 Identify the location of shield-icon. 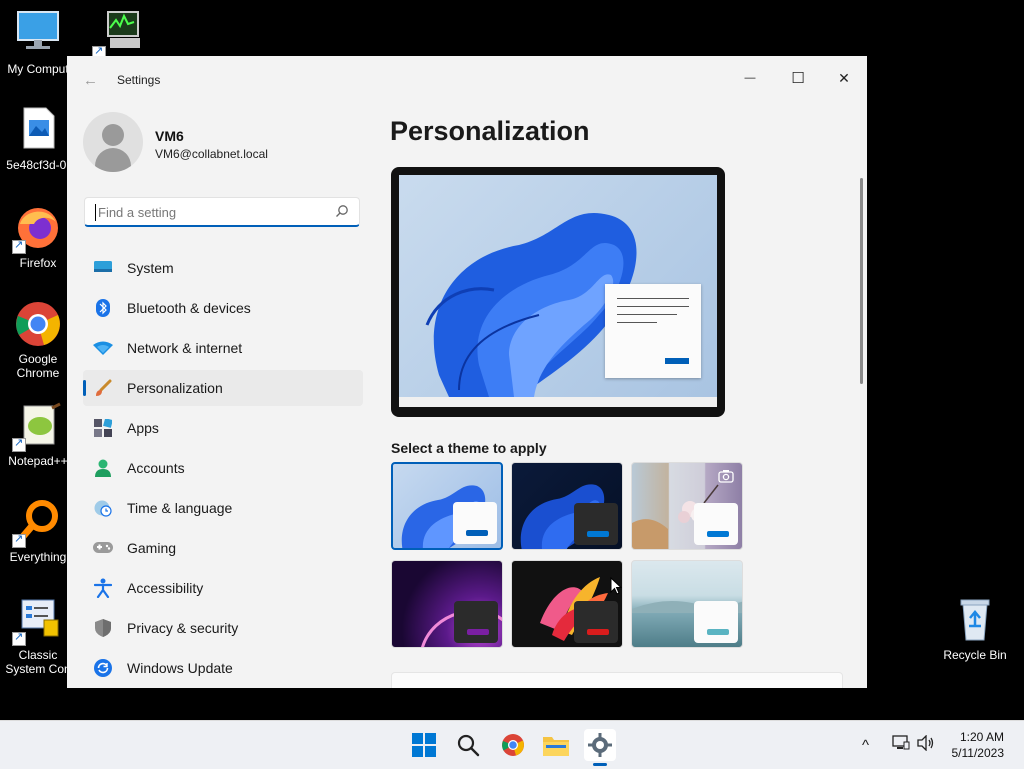
(103, 628).